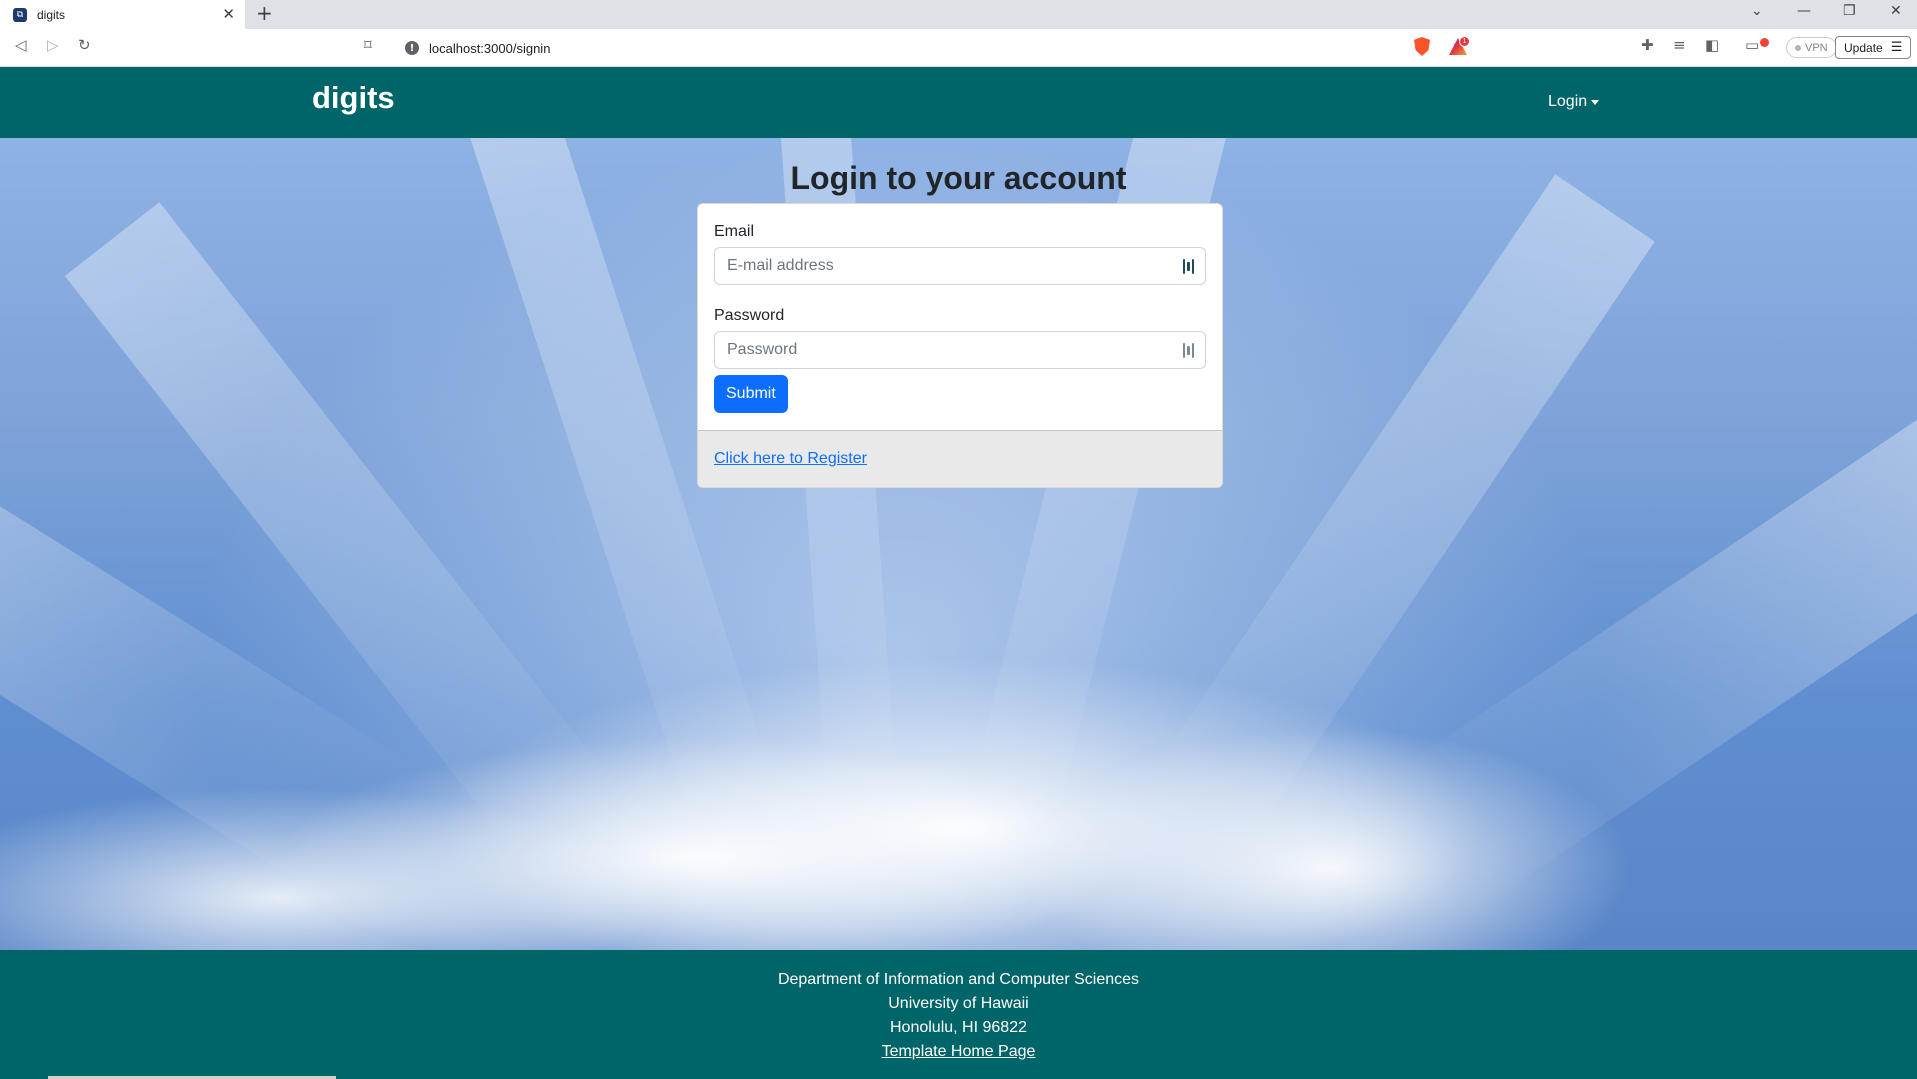 This screenshot has height=1079, width=1917. Describe the element at coordinates (412, 48) in the screenshot. I see `site-info-icon: !` at that location.